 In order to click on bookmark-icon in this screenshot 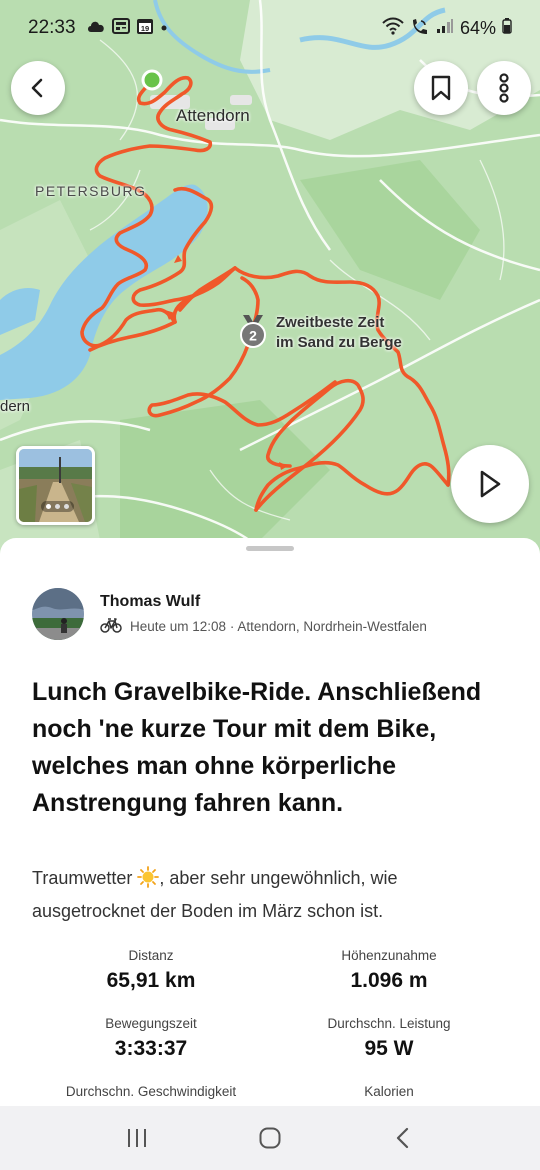, I will do `click(441, 88)`.